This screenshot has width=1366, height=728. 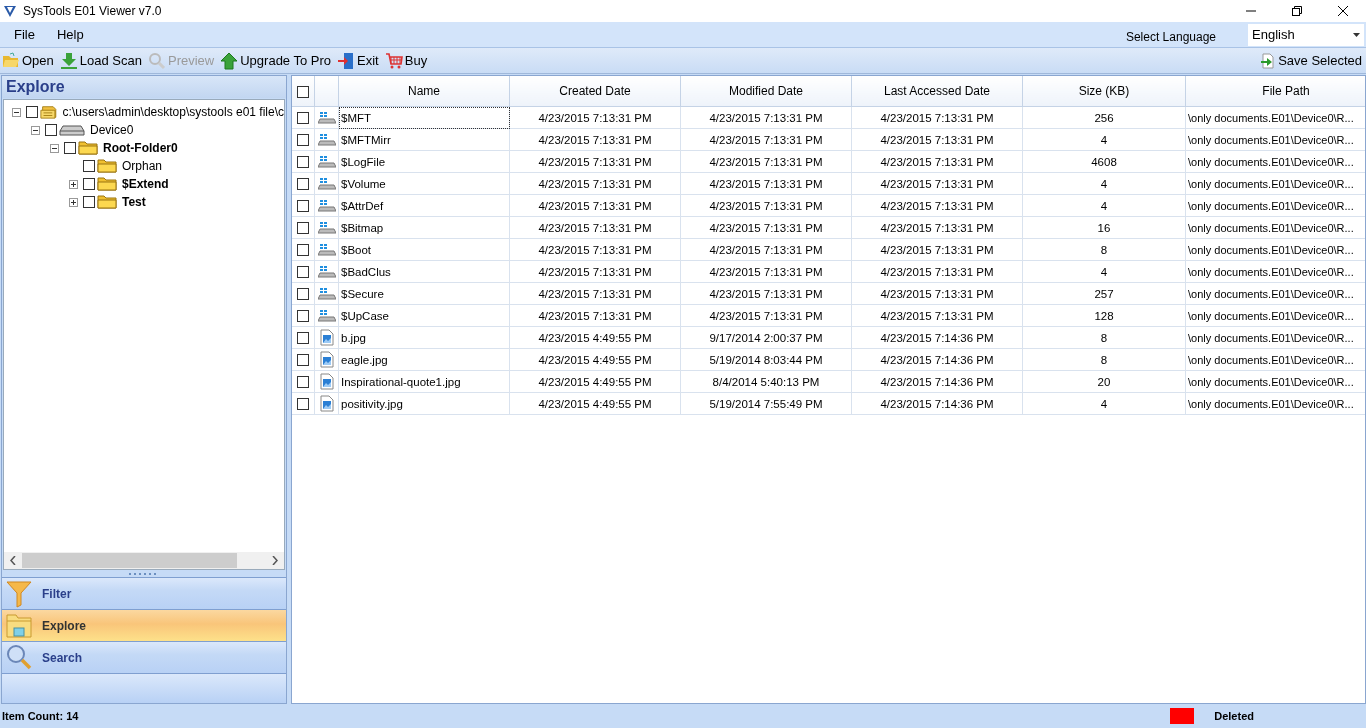 What do you see at coordinates (144, 574) in the screenshot?
I see `grip-dots-icon` at bounding box center [144, 574].